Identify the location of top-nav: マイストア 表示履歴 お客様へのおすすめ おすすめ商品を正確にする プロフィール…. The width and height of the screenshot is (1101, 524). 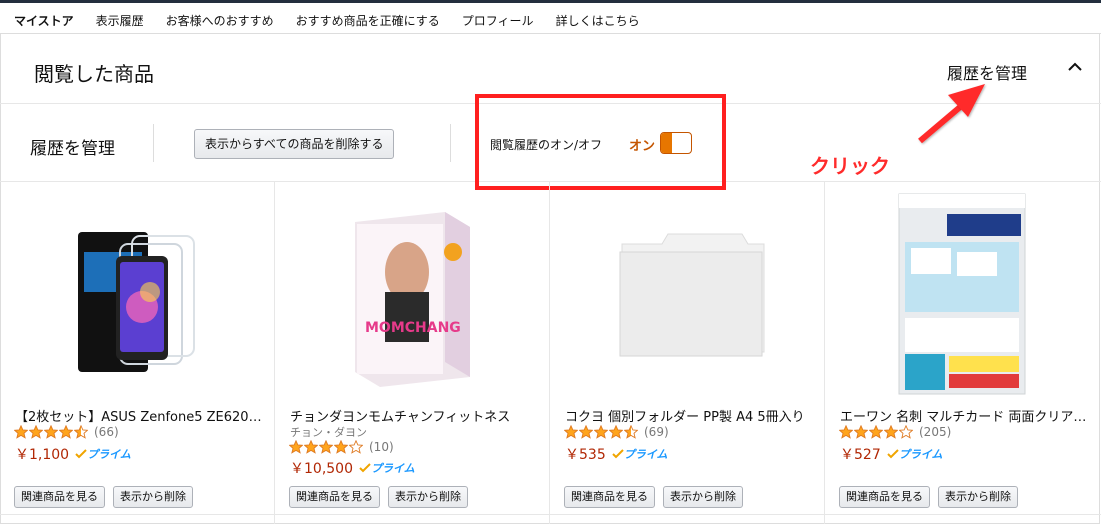
(338, 20).